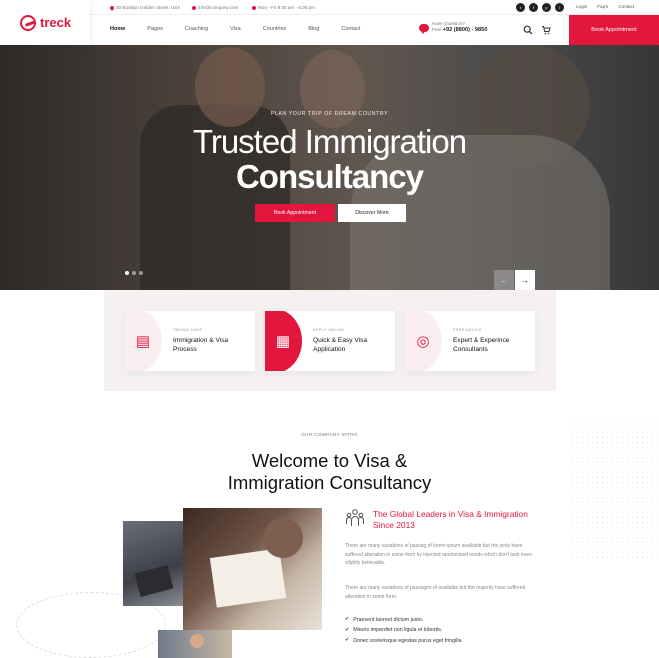 Image resolution: width=659 pixels, height=658 pixels. What do you see at coordinates (533, 7) in the screenshot?
I see `facebook-icon: f` at bounding box center [533, 7].